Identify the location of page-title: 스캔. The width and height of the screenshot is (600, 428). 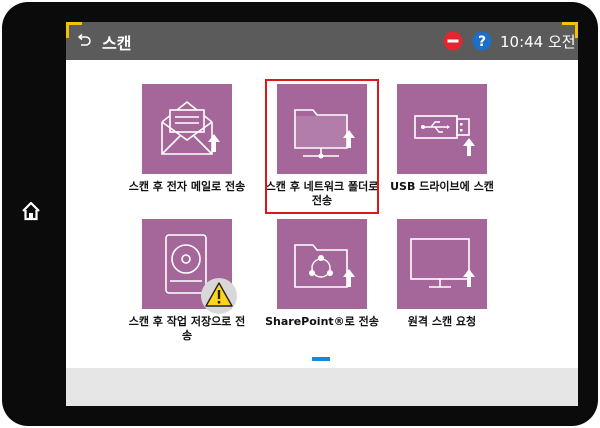
(117, 43).